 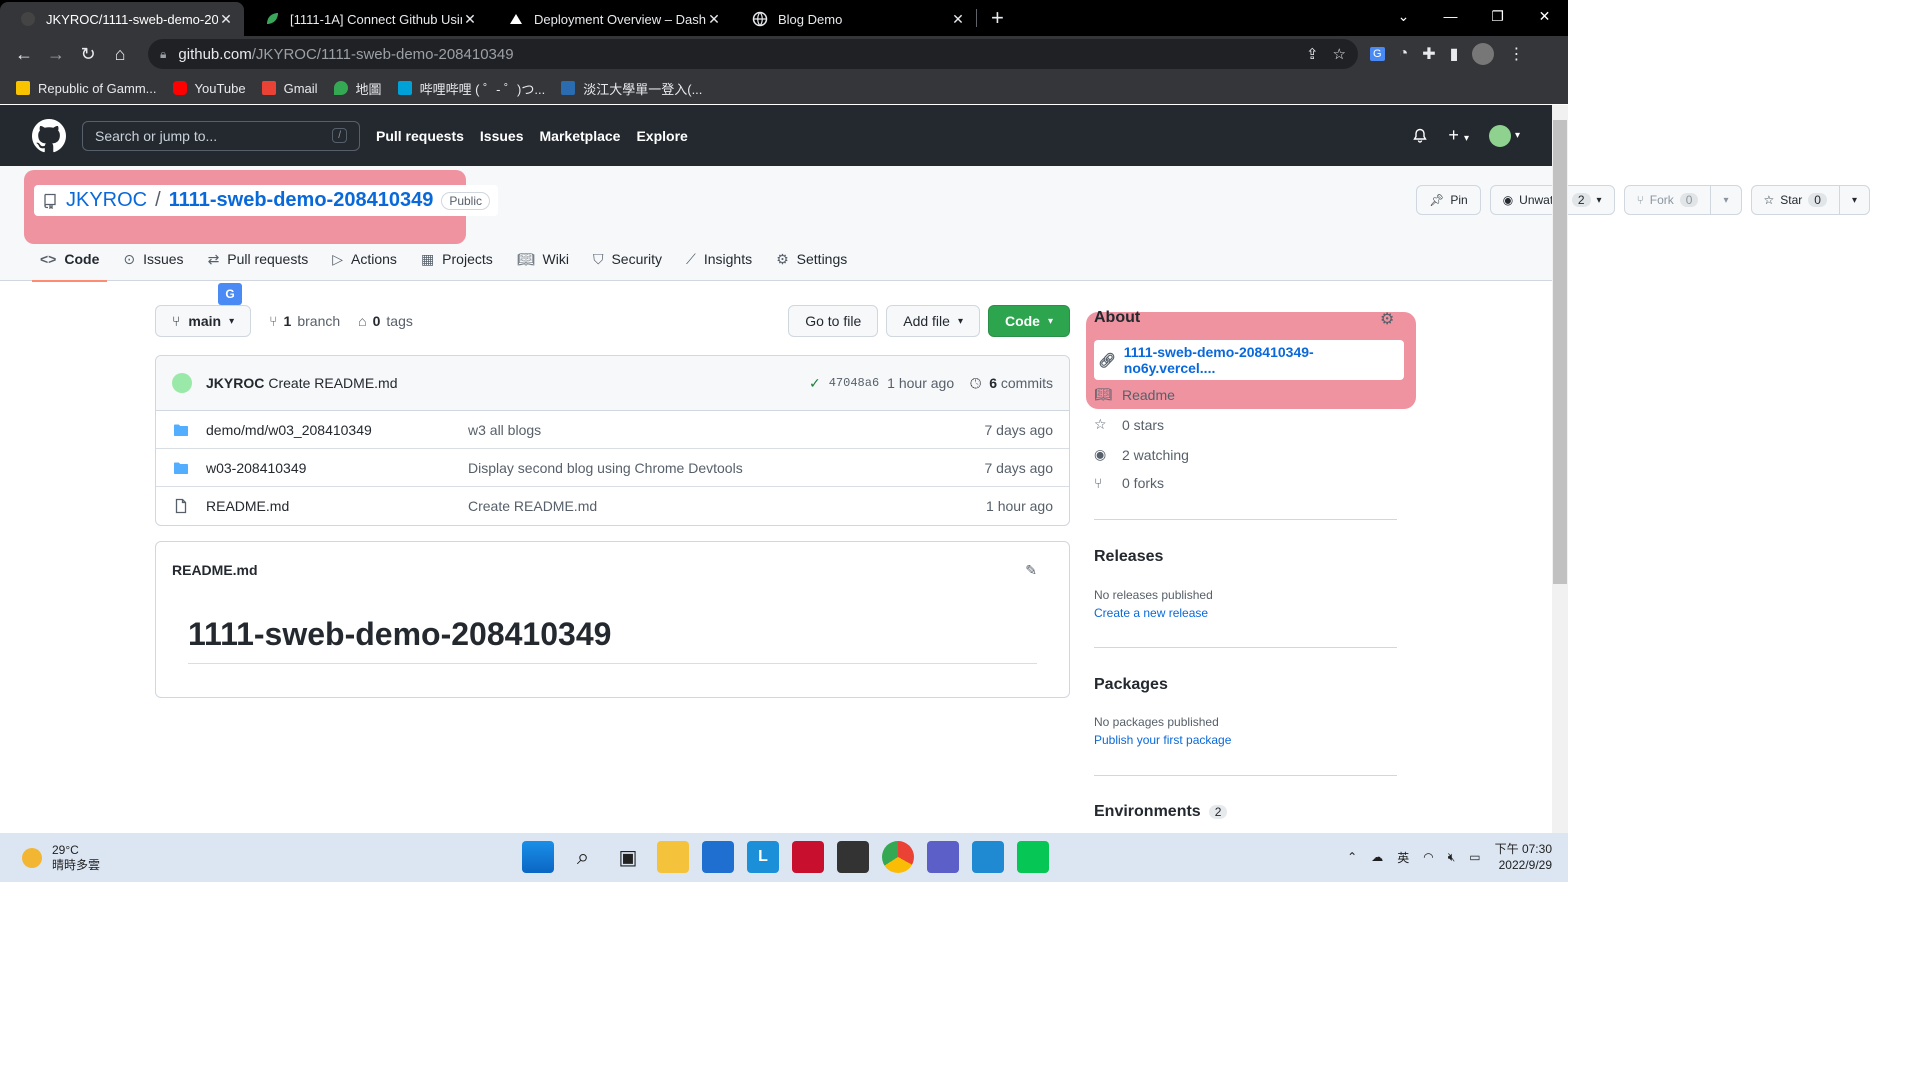 I want to click on tab-vercel-deployment: Deployment Overview – Dashb ✕, so click(x=610, y=19).